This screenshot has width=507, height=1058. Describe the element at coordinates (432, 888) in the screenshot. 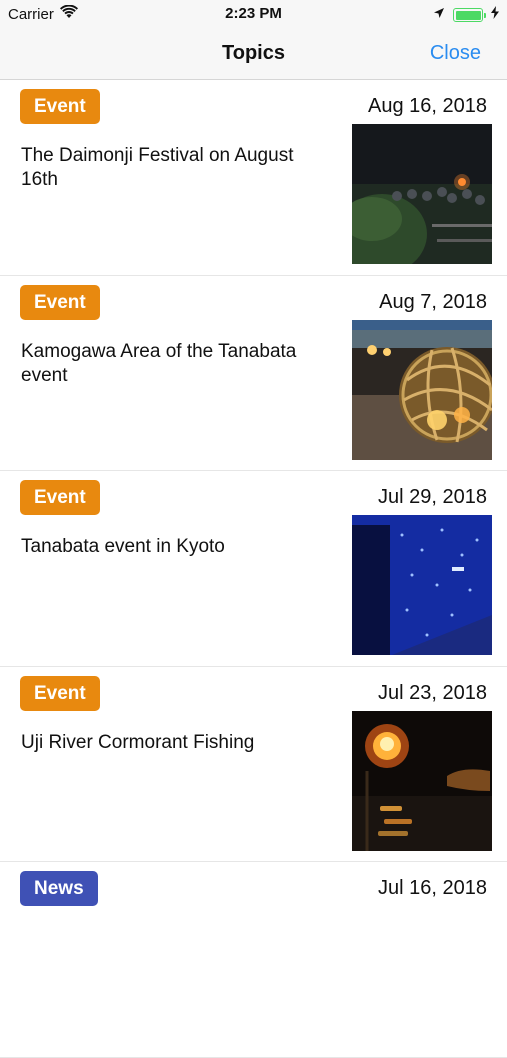

I see `item-date: Jul 16, 2018` at that location.